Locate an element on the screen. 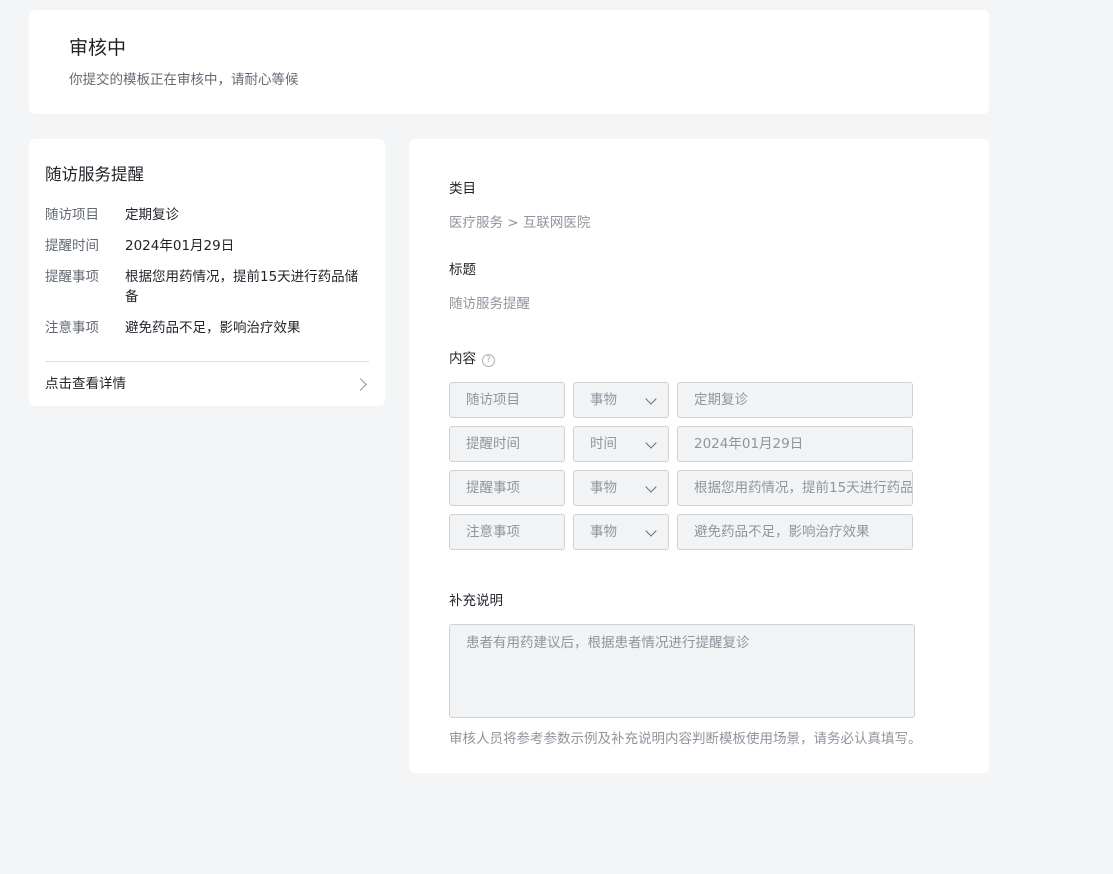 The height and width of the screenshot is (874, 1113). param-row: 提醒时间 时间 2024年01月29日 is located at coordinates (681, 444).